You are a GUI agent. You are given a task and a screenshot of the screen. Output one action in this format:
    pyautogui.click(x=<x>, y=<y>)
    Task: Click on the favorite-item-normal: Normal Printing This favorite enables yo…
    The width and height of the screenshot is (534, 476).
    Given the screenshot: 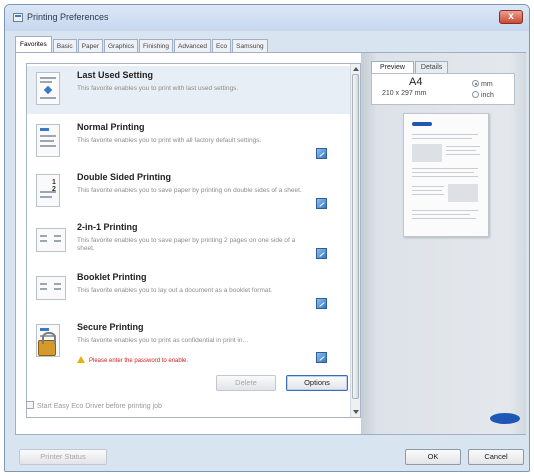 What is the action you would take?
    pyautogui.click(x=188, y=142)
    